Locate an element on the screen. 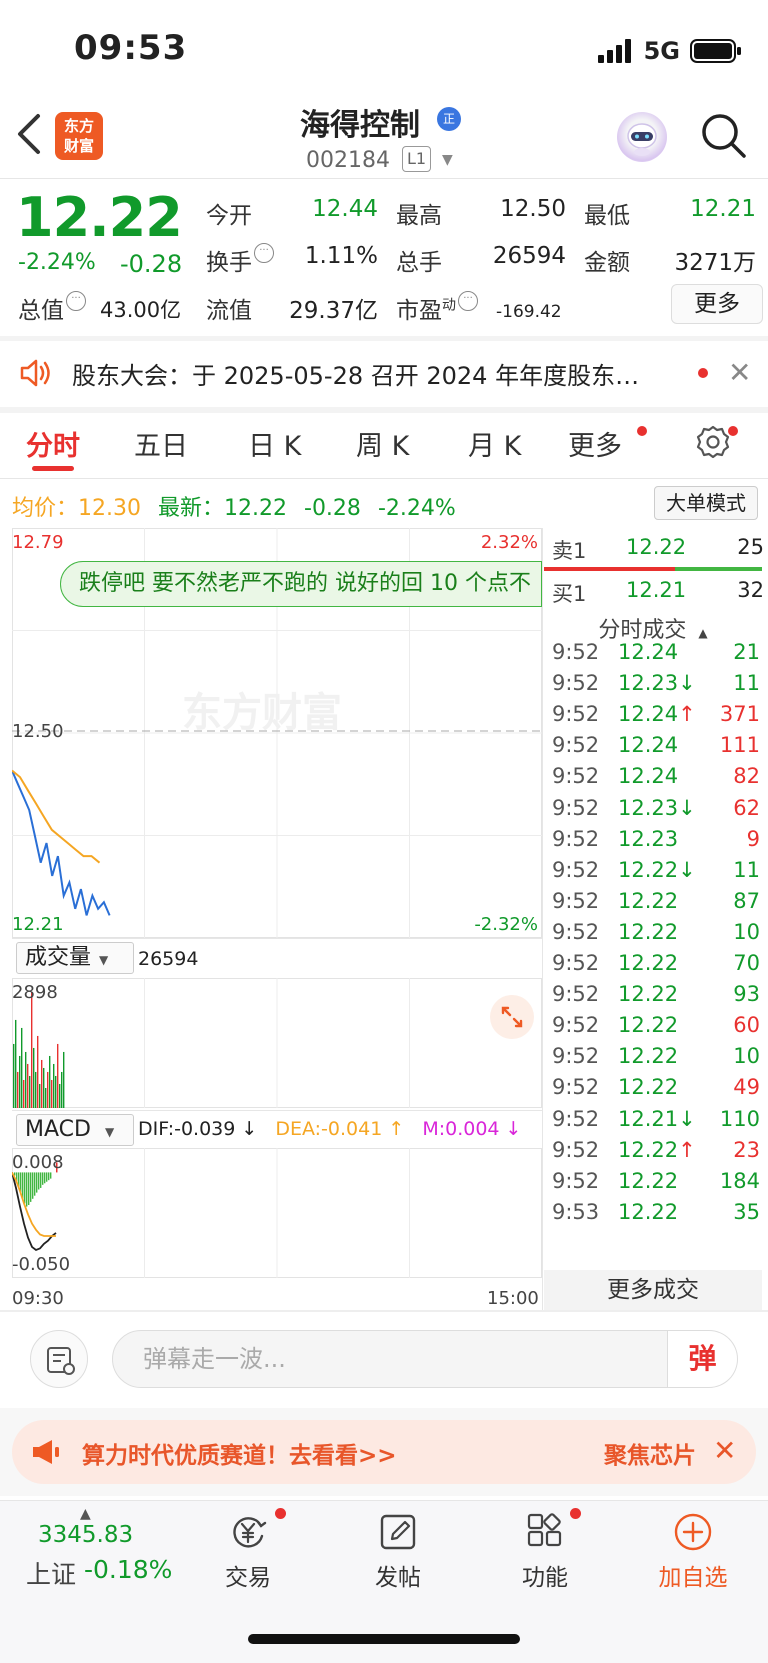 This screenshot has width=768, height=1663. arrow-down-icon: ↓ is located at coordinates (687, 869).